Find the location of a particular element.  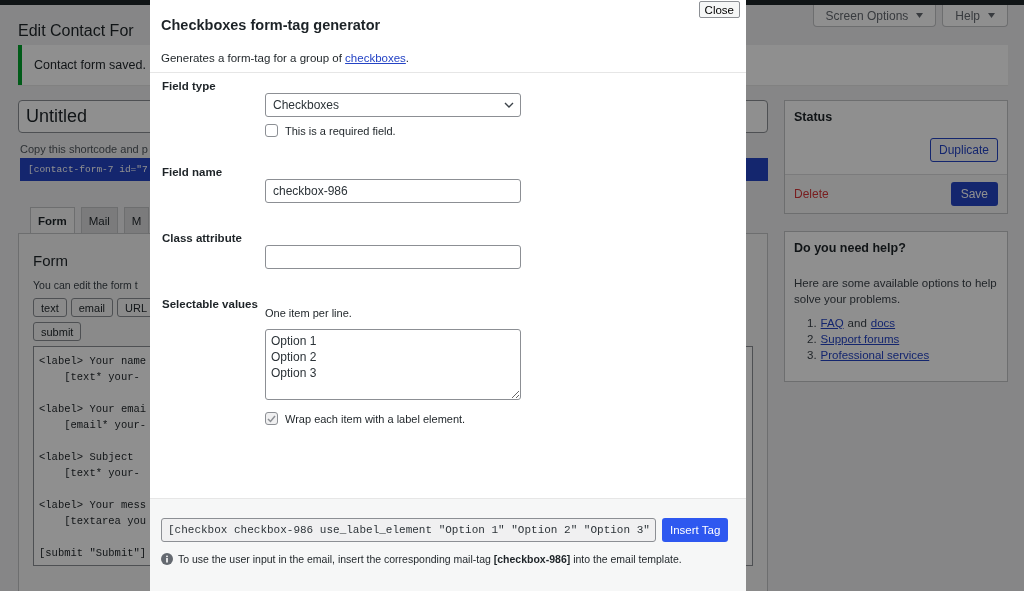

card-title: Status is located at coordinates (813, 116).